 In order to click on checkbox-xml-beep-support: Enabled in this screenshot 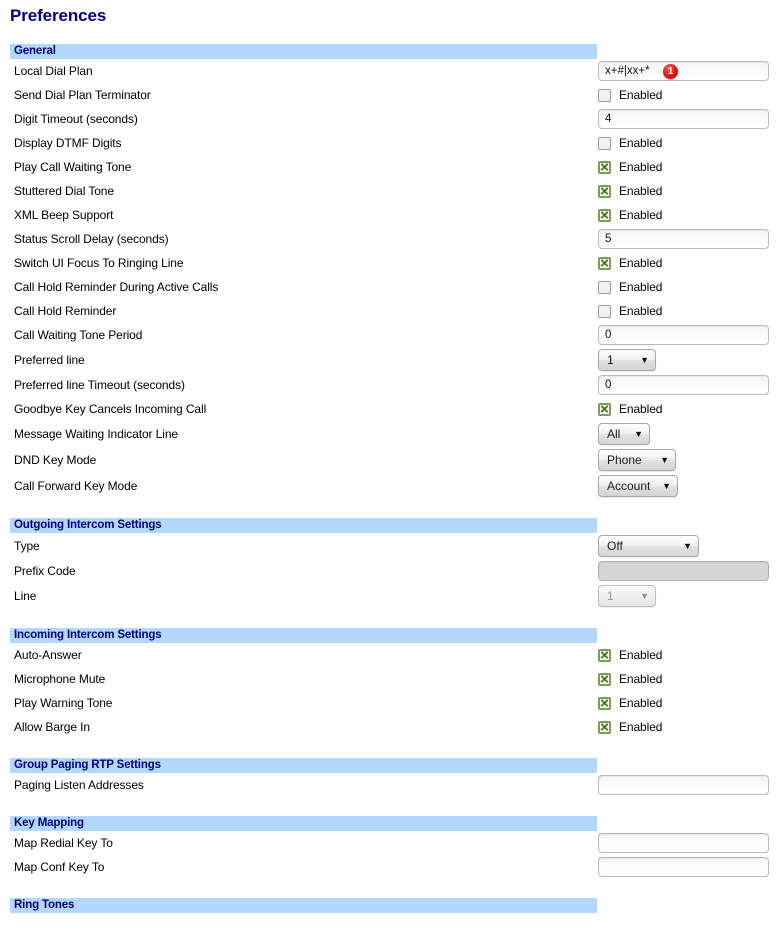, I will do `click(630, 215)`.